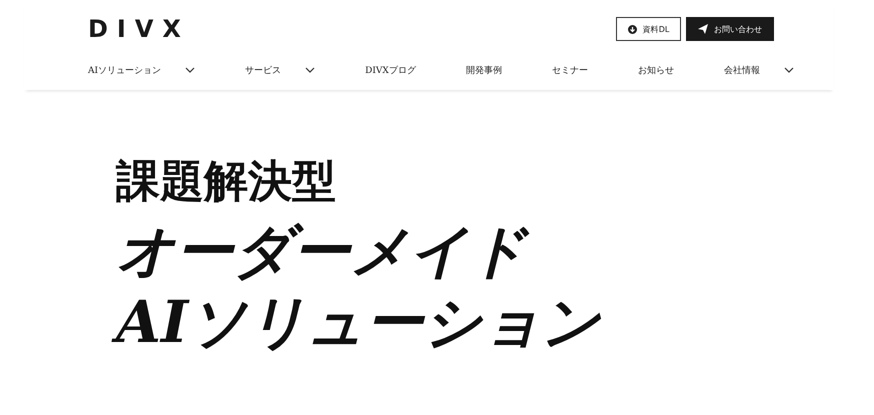 This screenshot has height=415, width=874. I want to click on hero-heading: AIソリューション, so click(363, 324).